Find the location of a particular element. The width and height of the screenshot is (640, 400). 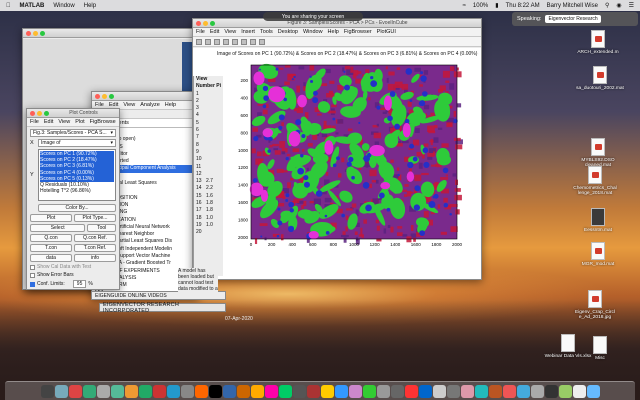

desktop-file: MYBLS92.DSO cleaned.mat is located at coordinates (598, 153).